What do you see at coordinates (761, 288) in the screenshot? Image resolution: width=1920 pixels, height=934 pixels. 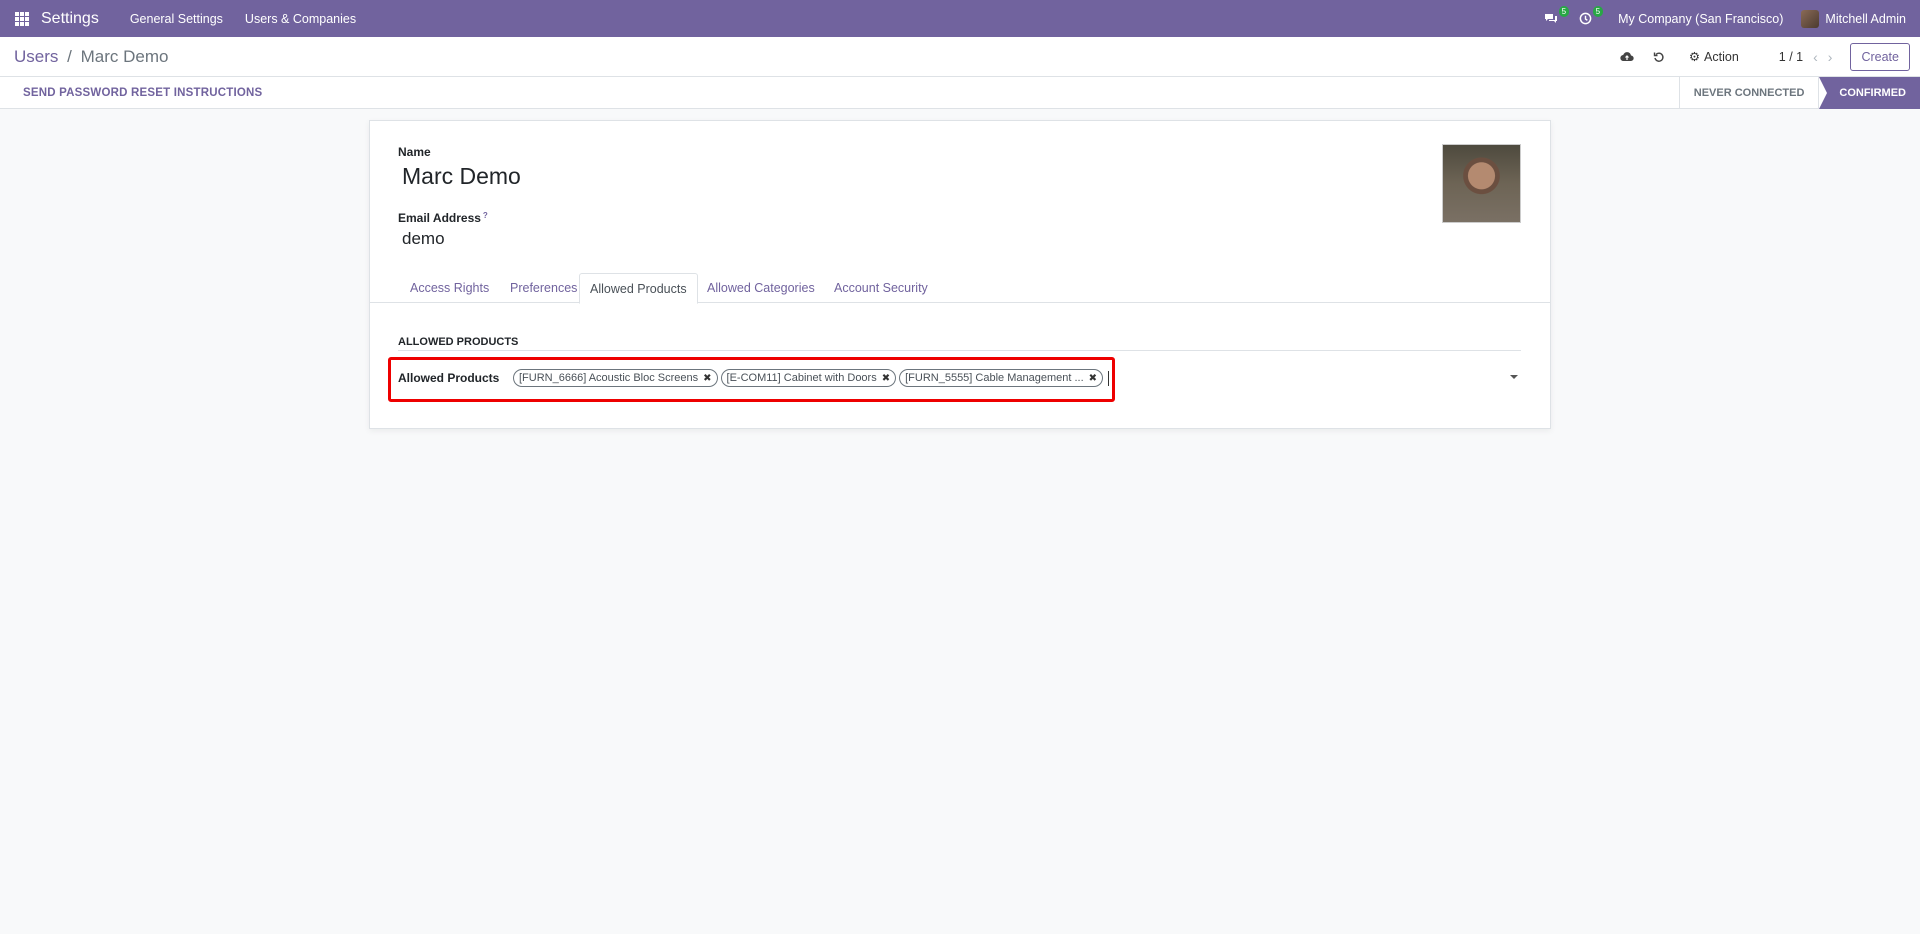 I see `tab-allowed-categories: Allowed Categories` at bounding box center [761, 288].